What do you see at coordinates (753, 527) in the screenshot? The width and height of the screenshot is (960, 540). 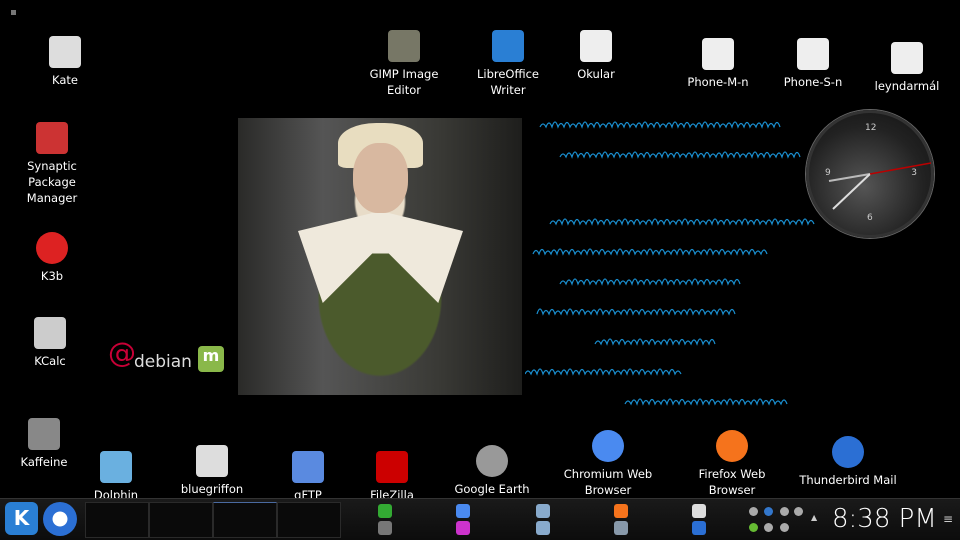 I see `tray-shield-icon` at bounding box center [753, 527].